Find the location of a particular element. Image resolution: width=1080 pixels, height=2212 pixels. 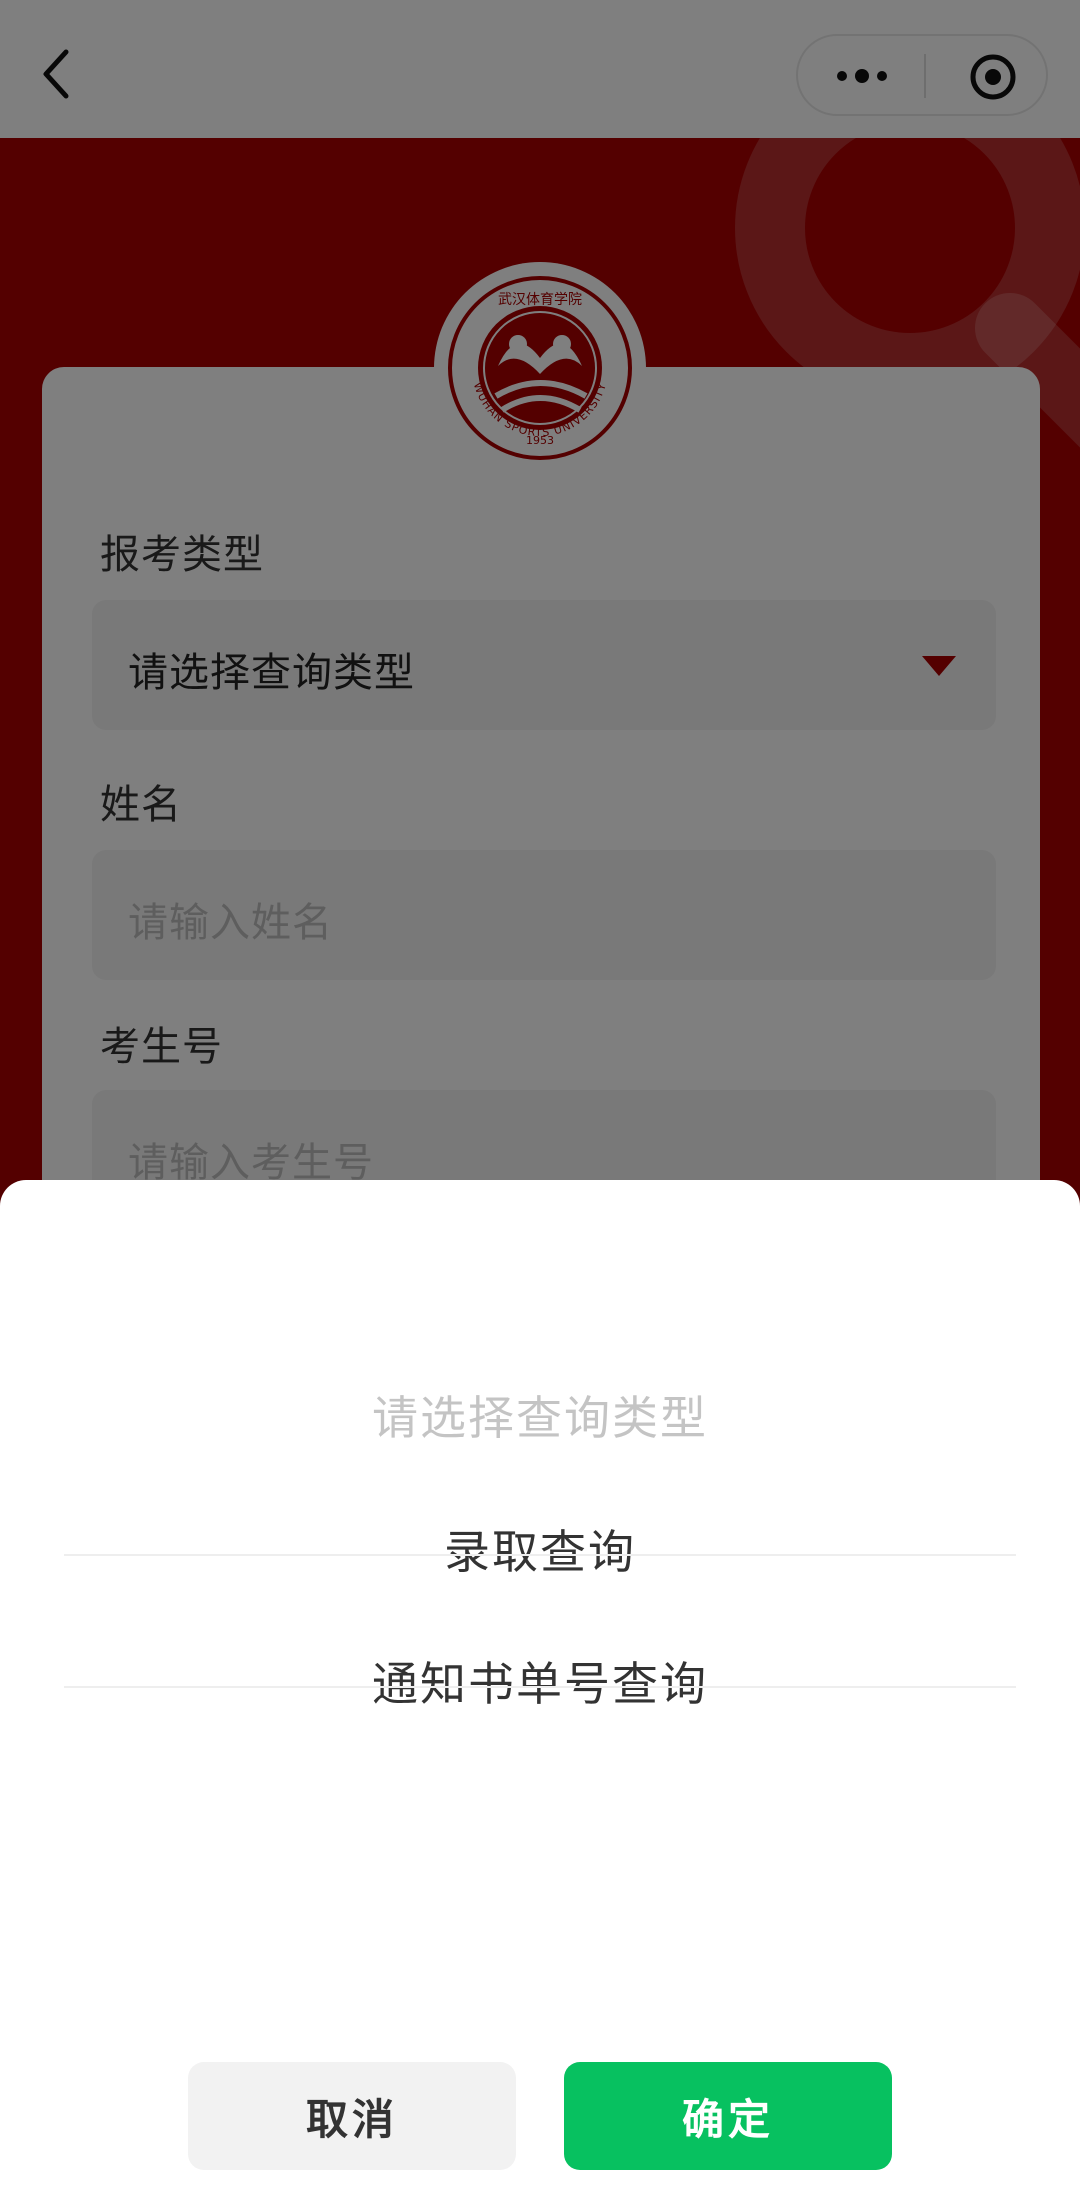

picker-indicator-bottom is located at coordinates (540, 1687).